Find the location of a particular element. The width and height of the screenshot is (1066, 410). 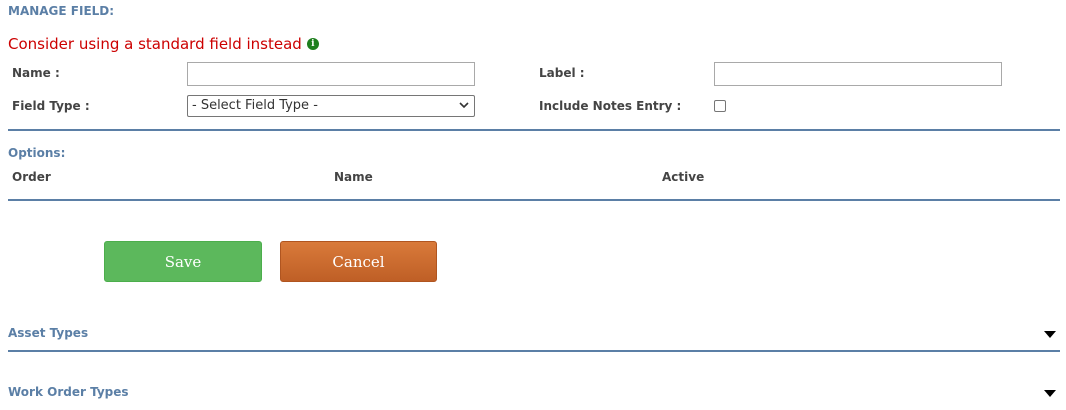

save-button: Save is located at coordinates (183, 261).